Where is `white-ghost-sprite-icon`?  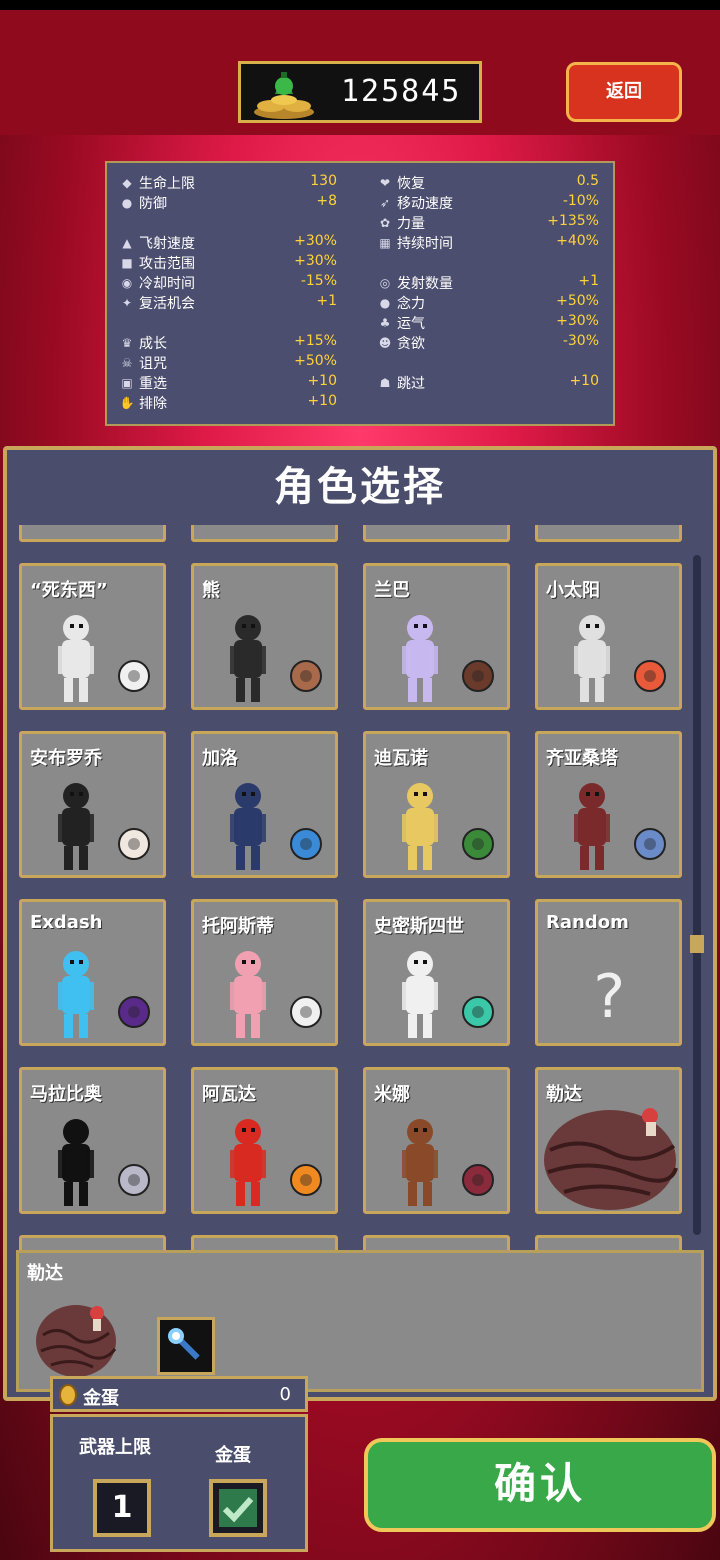 white-ghost-sprite-icon is located at coordinates (420, 994).